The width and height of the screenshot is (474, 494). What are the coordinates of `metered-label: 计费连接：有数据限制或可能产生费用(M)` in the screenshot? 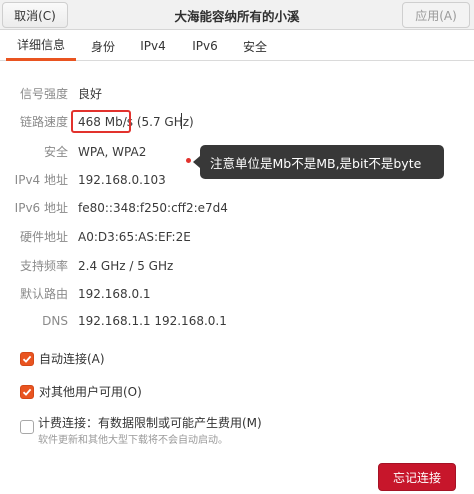 It's located at (150, 423).